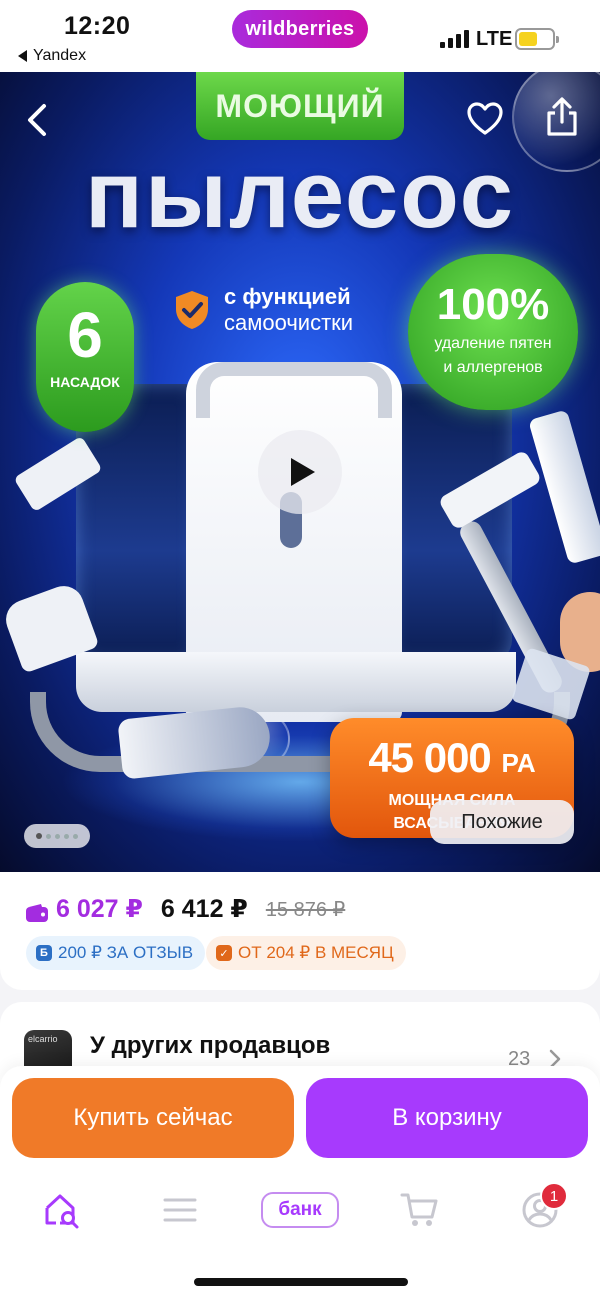  I want to click on menu-icon, so click(180, 1210).